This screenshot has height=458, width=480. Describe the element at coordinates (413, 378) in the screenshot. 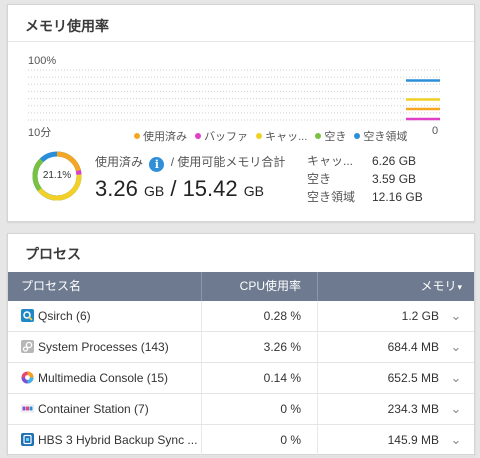

I see `process-memory: 652.5 MB` at that location.